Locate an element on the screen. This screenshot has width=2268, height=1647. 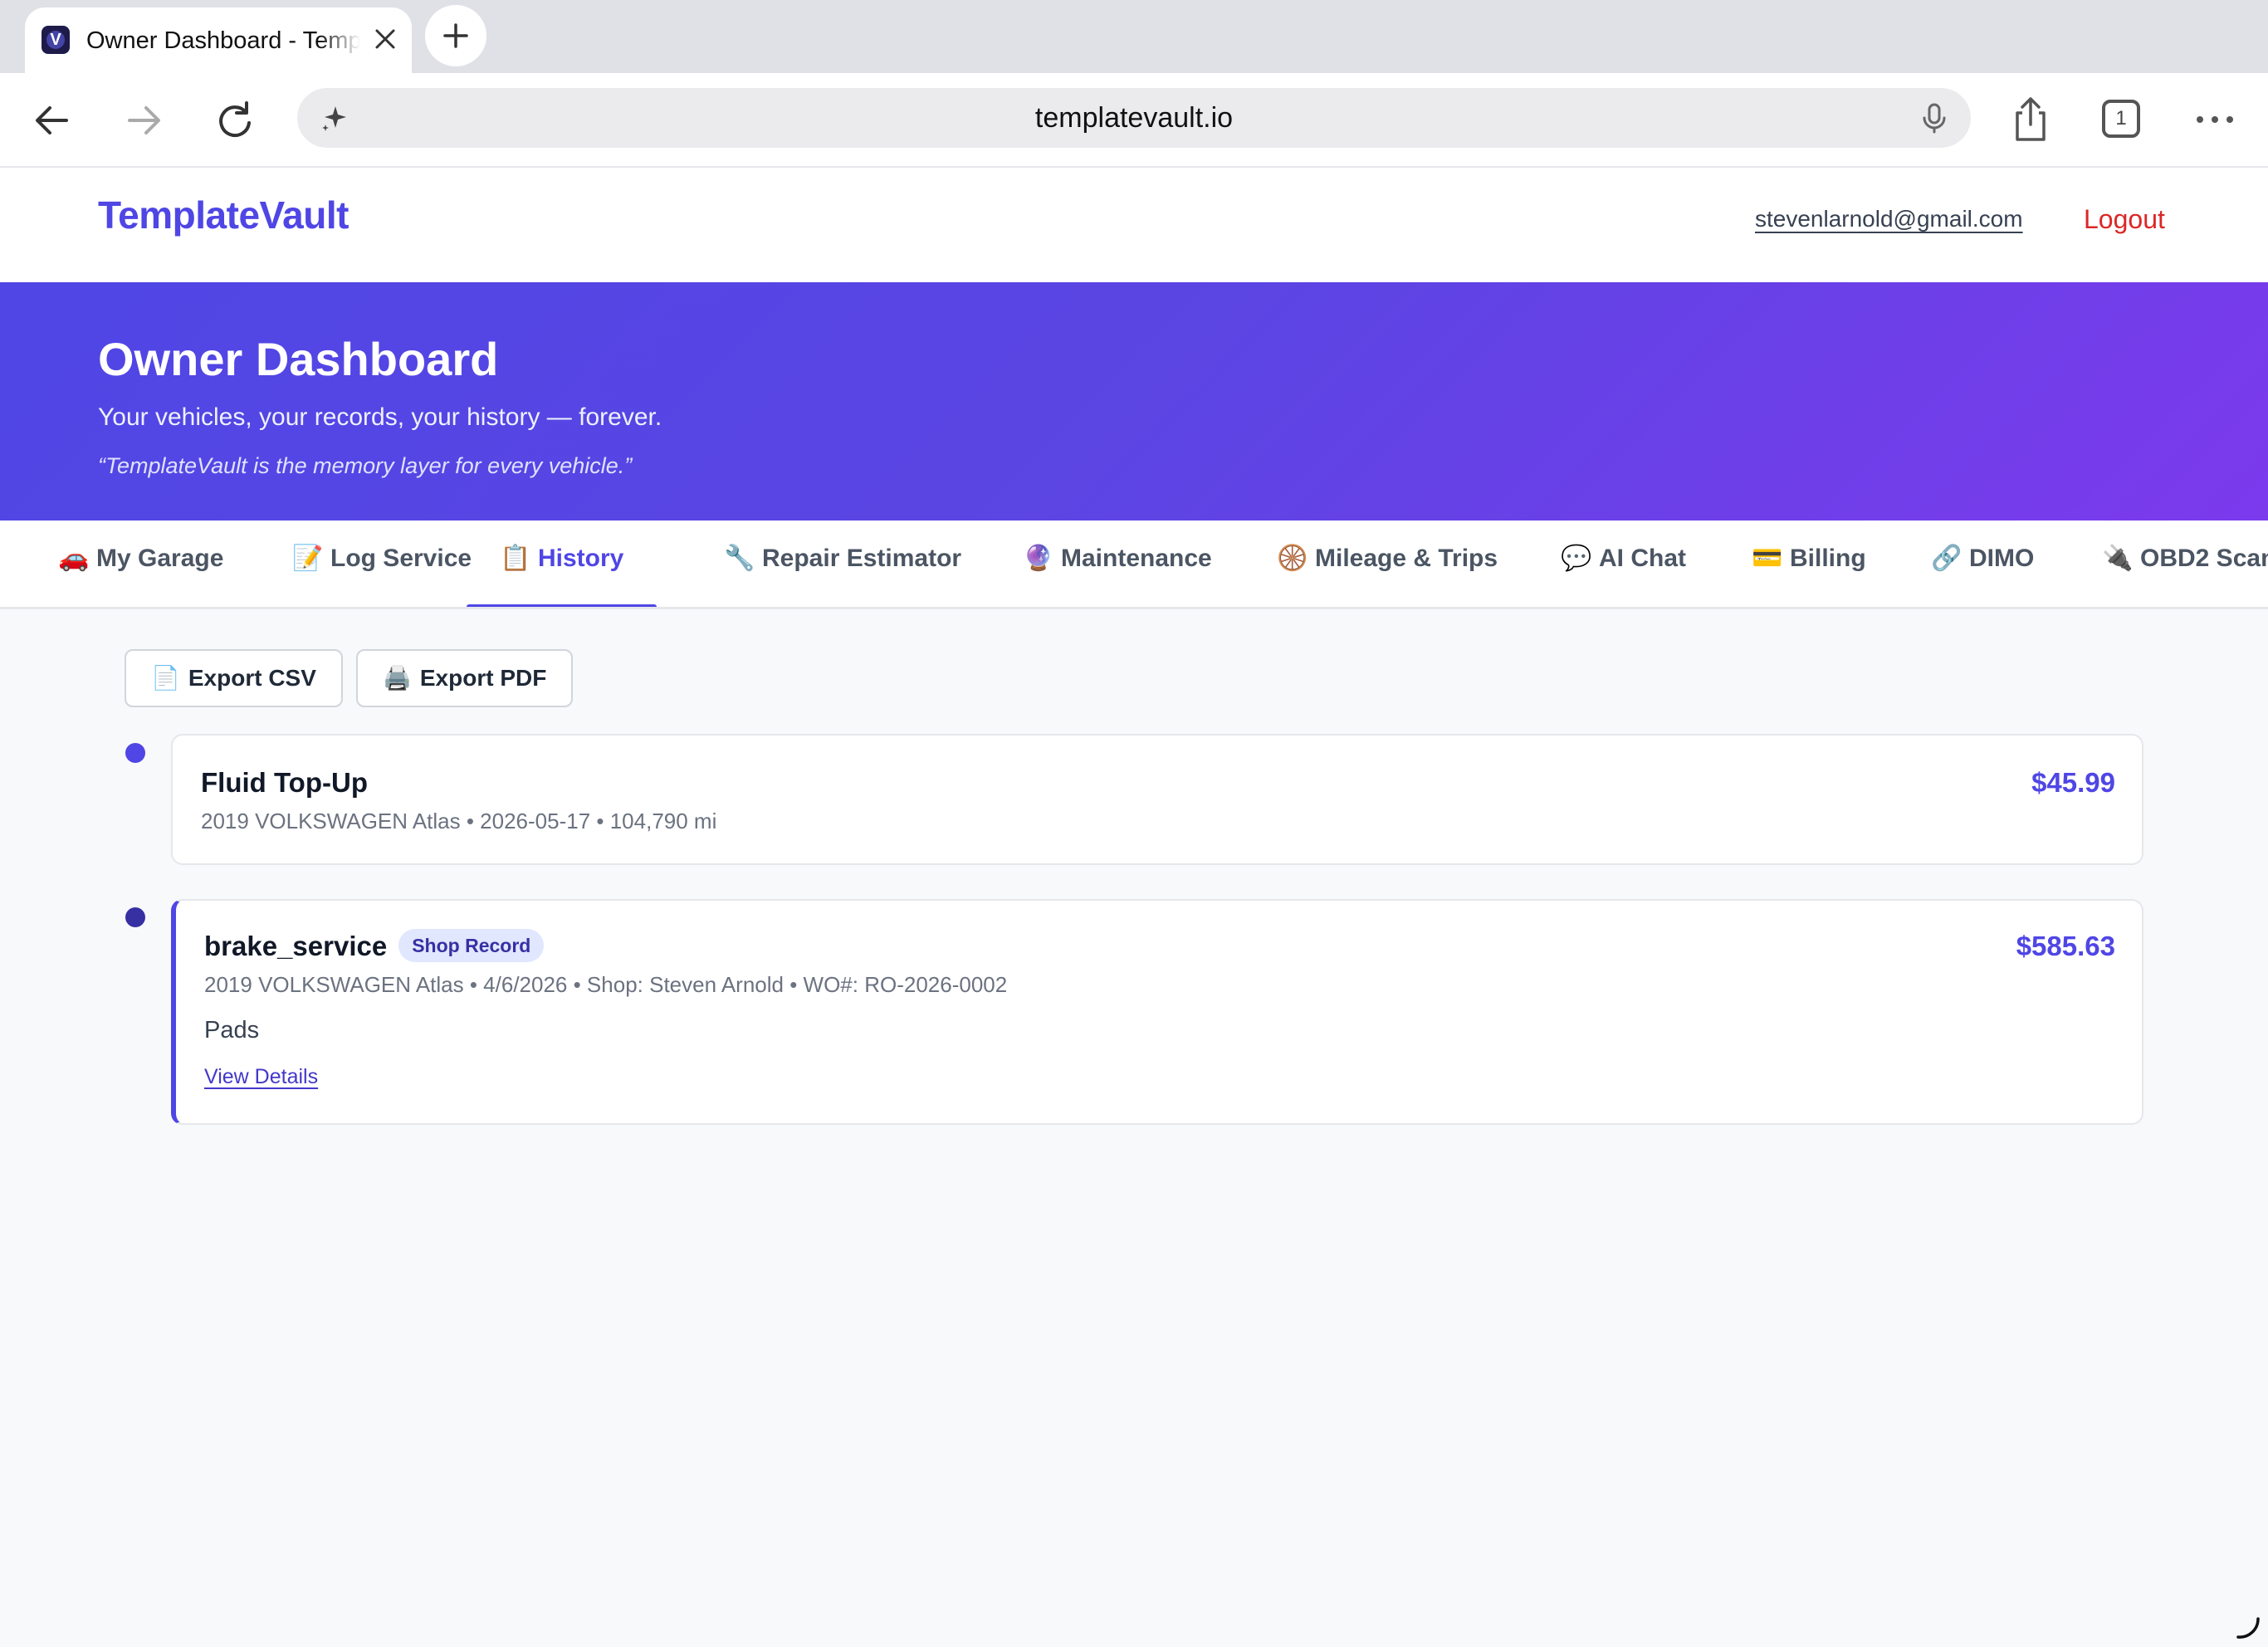
new-tab-button is located at coordinates (455, 35).